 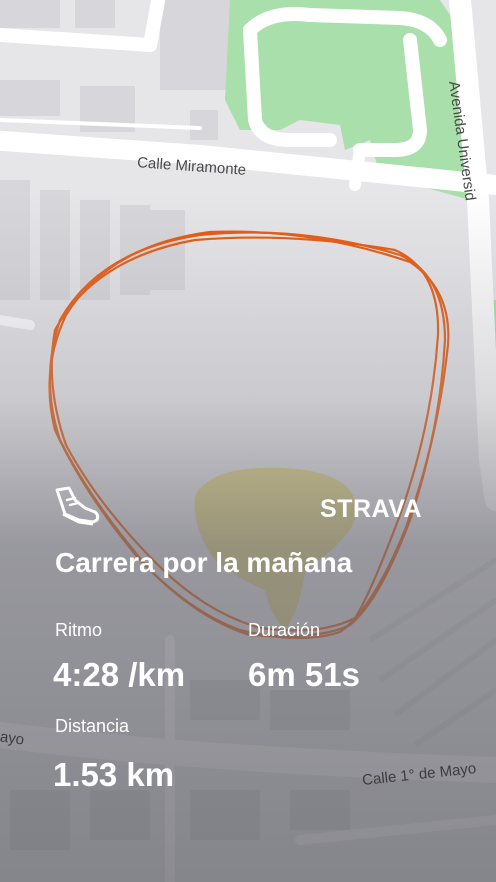 What do you see at coordinates (119, 674) in the screenshot?
I see `pace-value: 4:28 /km` at bounding box center [119, 674].